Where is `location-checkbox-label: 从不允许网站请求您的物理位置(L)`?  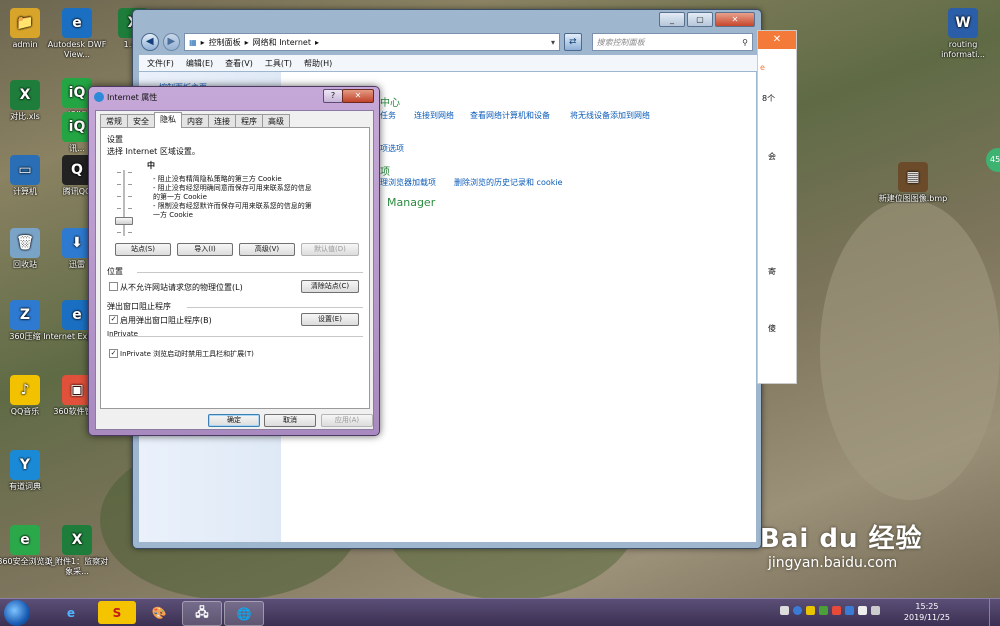
location-checkbox-label: 从不允许网站请求您的物理位置(L) is located at coordinates (181, 287).